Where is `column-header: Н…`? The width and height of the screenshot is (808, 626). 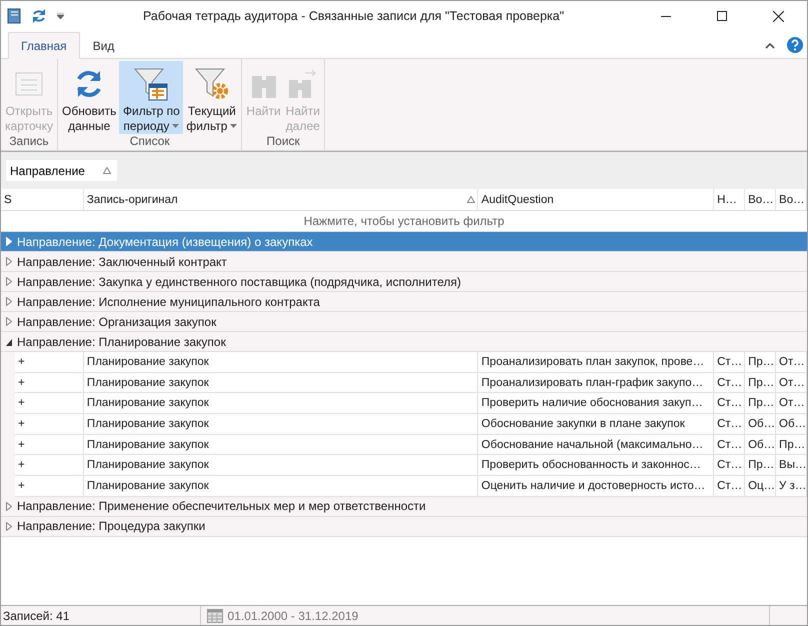 column-header: Н… is located at coordinates (730, 199).